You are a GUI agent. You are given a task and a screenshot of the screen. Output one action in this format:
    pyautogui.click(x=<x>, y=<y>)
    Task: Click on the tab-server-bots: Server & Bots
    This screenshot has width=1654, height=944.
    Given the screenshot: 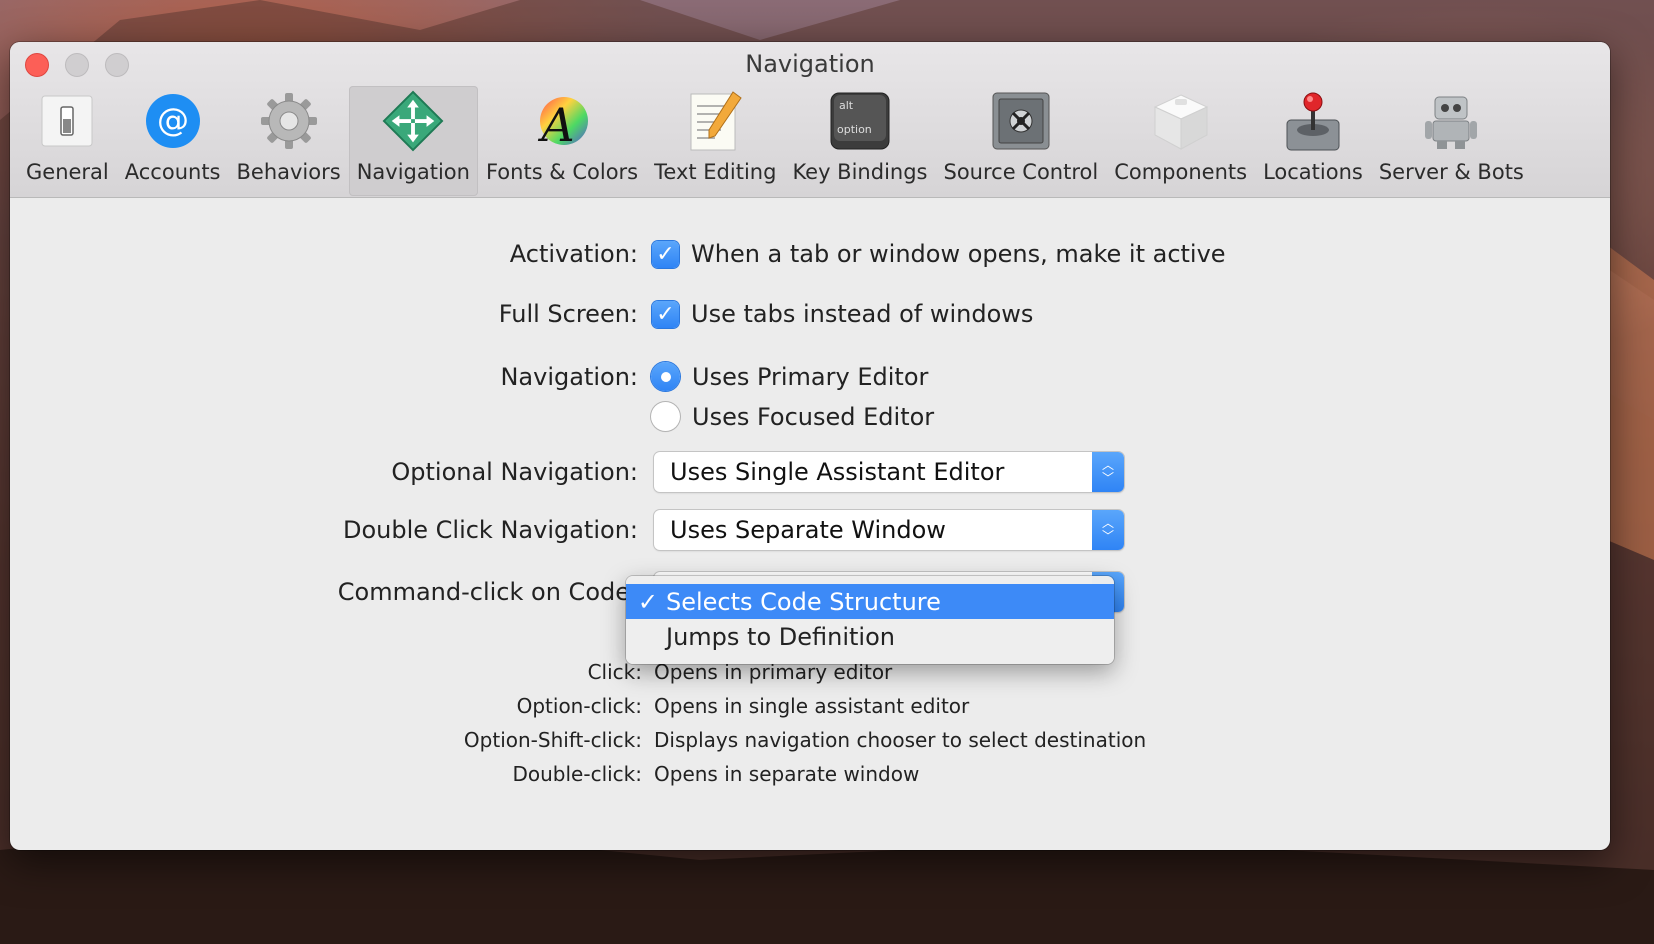 What is the action you would take?
    pyautogui.click(x=1451, y=141)
    